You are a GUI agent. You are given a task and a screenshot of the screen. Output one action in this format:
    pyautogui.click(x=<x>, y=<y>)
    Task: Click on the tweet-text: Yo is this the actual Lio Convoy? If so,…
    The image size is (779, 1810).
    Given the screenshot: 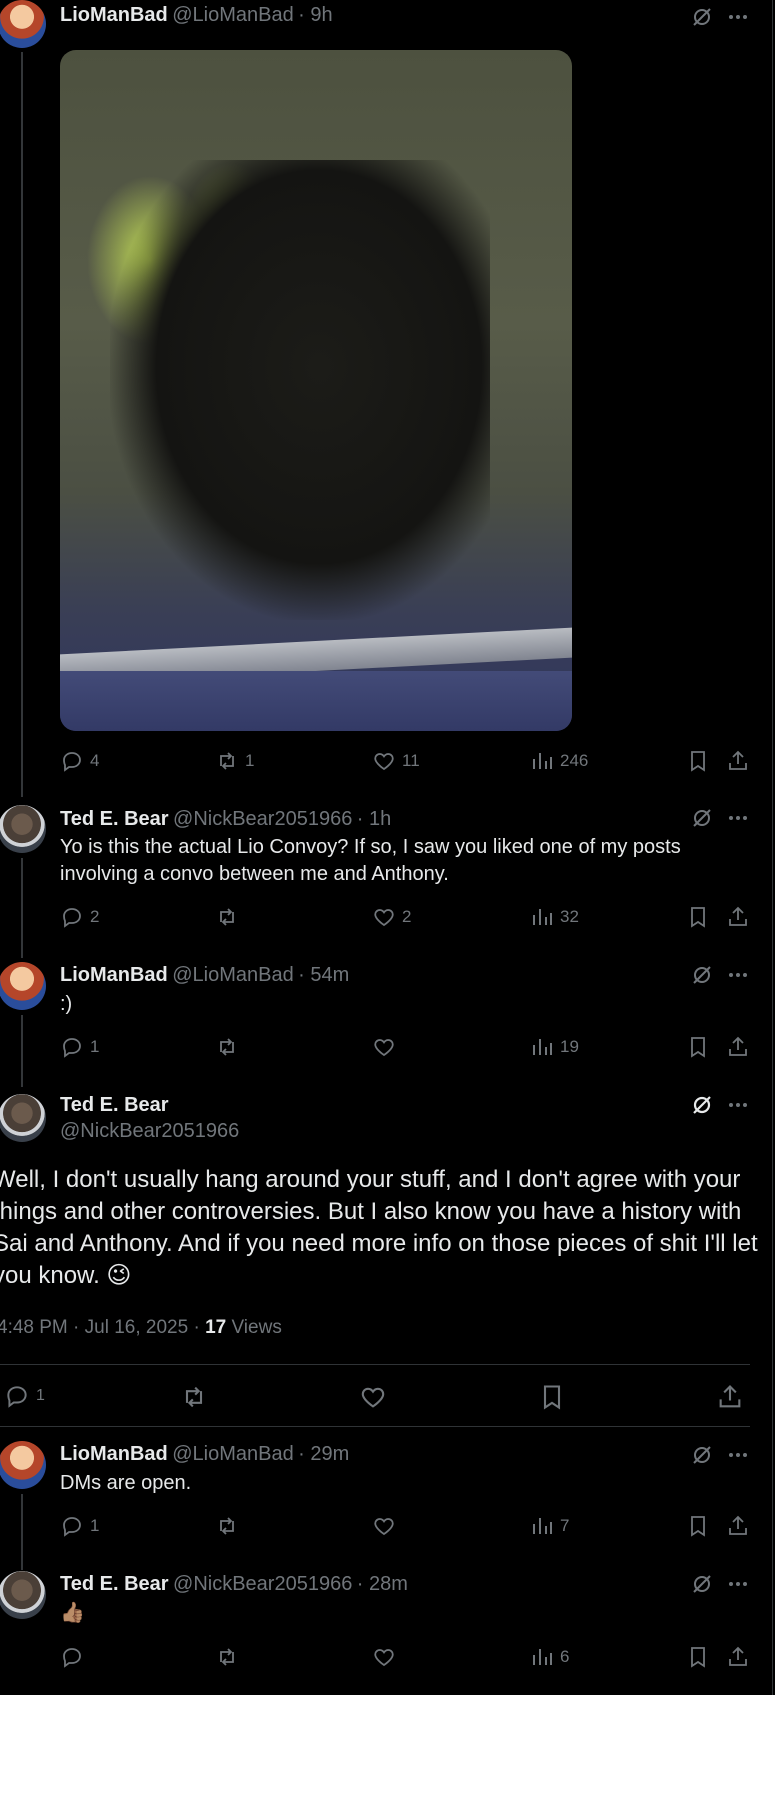 What is the action you would take?
    pyautogui.click(x=405, y=861)
    